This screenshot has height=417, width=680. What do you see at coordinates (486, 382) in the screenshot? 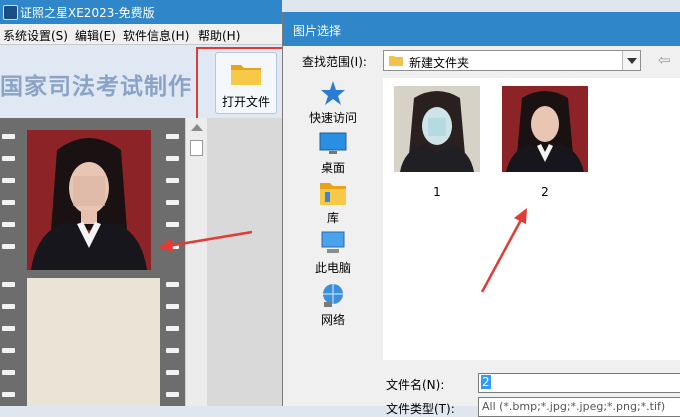
I see `file-name-value: 2` at bounding box center [486, 382].